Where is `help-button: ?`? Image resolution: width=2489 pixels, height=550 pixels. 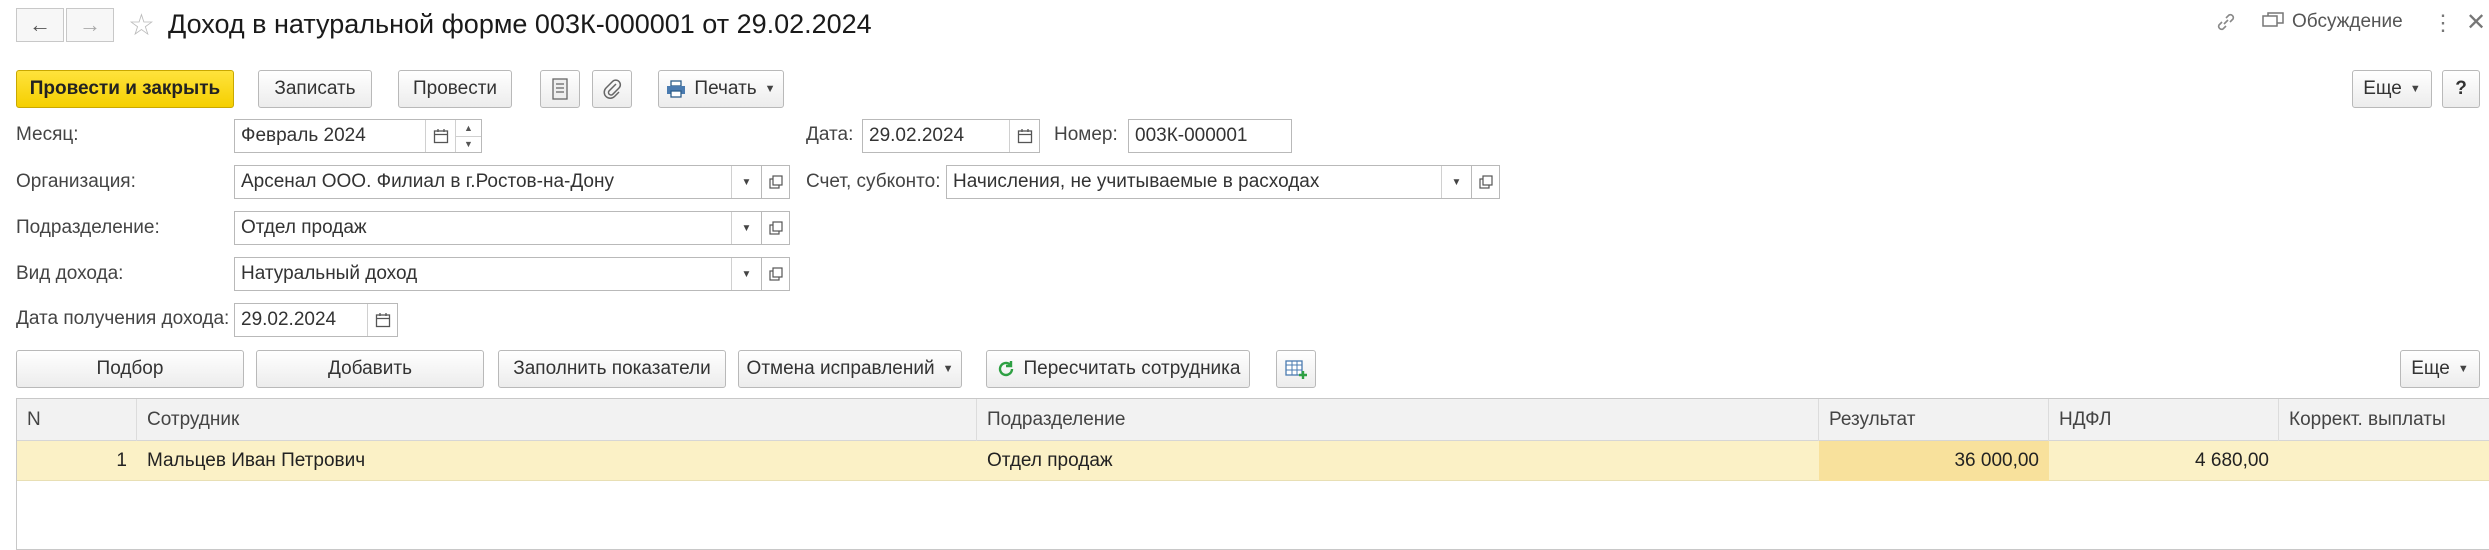 help-button: ? is located at coordinates (2461, 89).